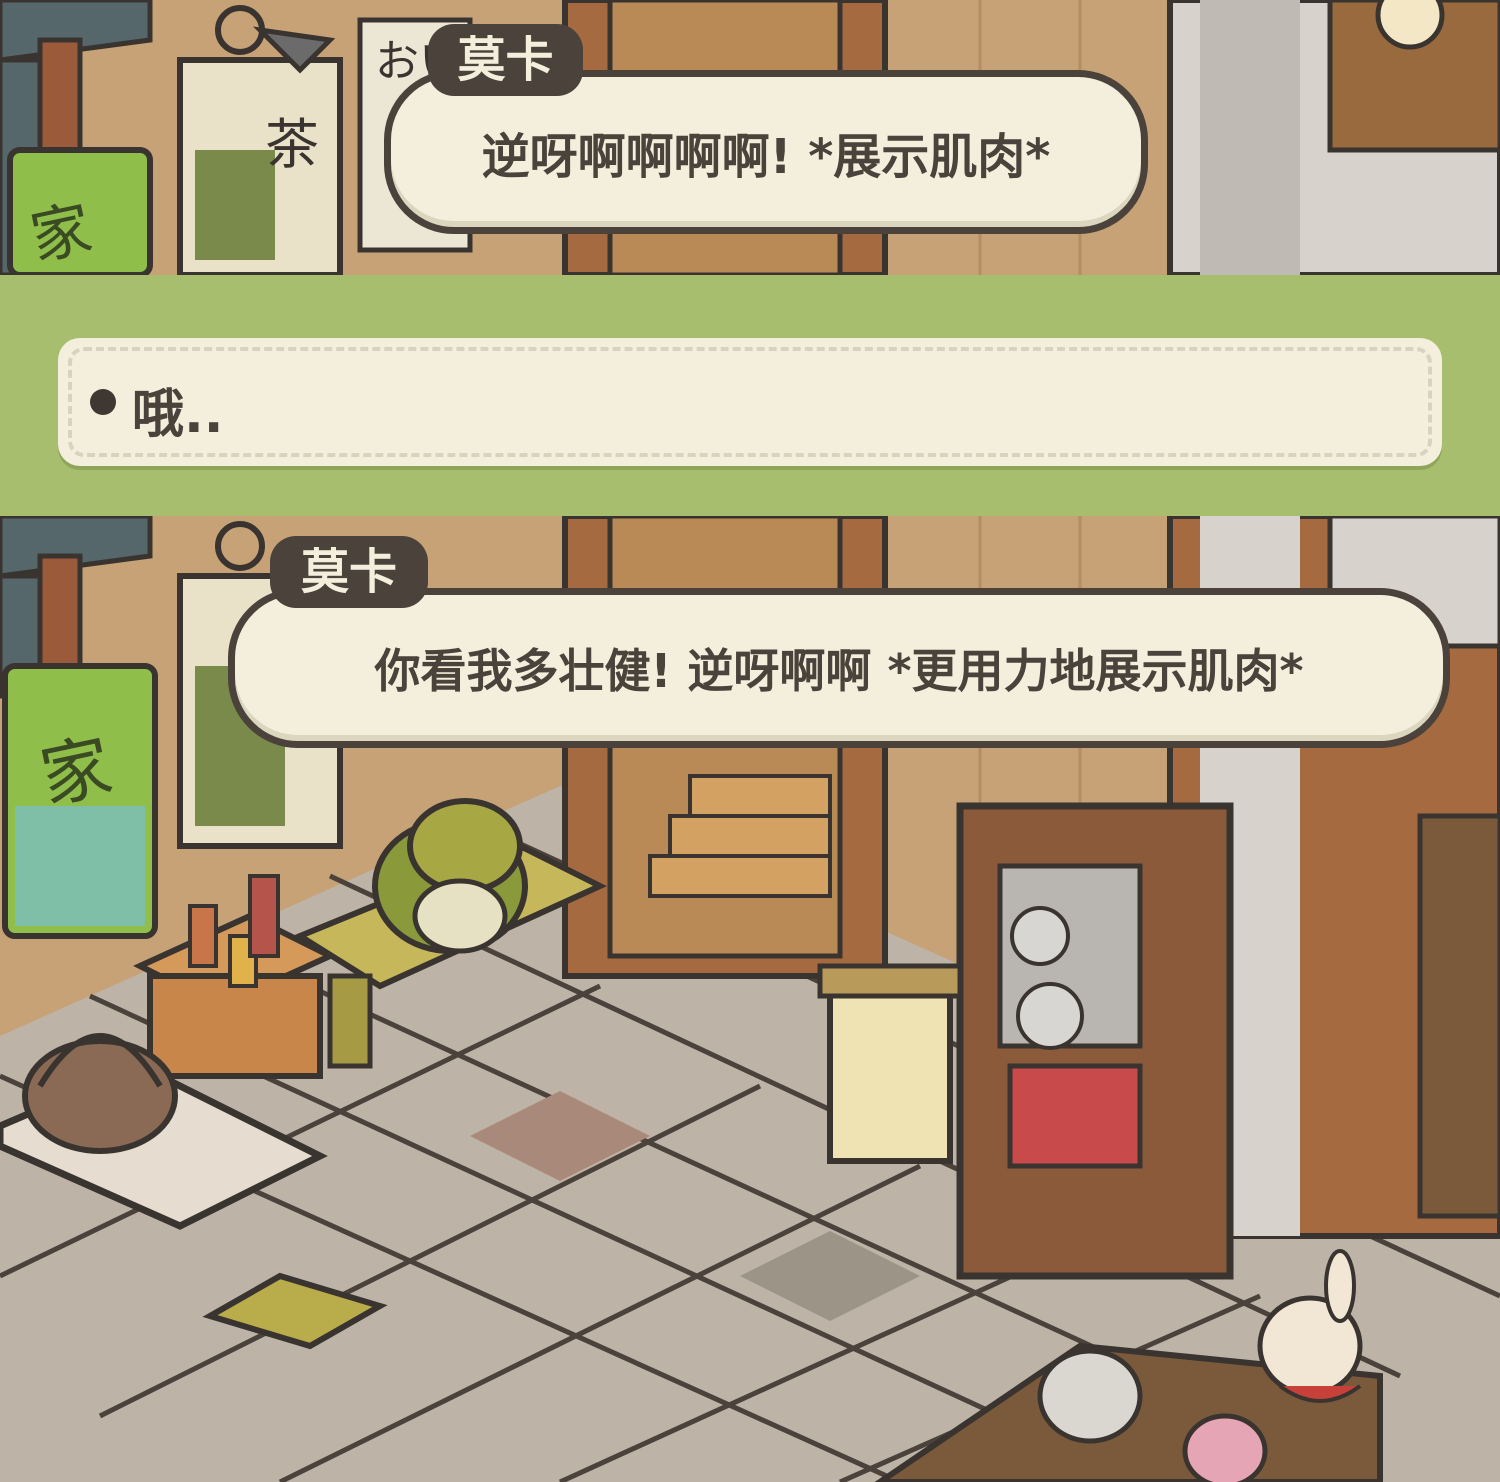 Image resolution: width=1500 pixels, height=1482 pixels. I want to click on dialog-bubble-2: 你看我多壮健! 逆呀啊啊 *更用力地展示肌肉*, so click(839, 668).